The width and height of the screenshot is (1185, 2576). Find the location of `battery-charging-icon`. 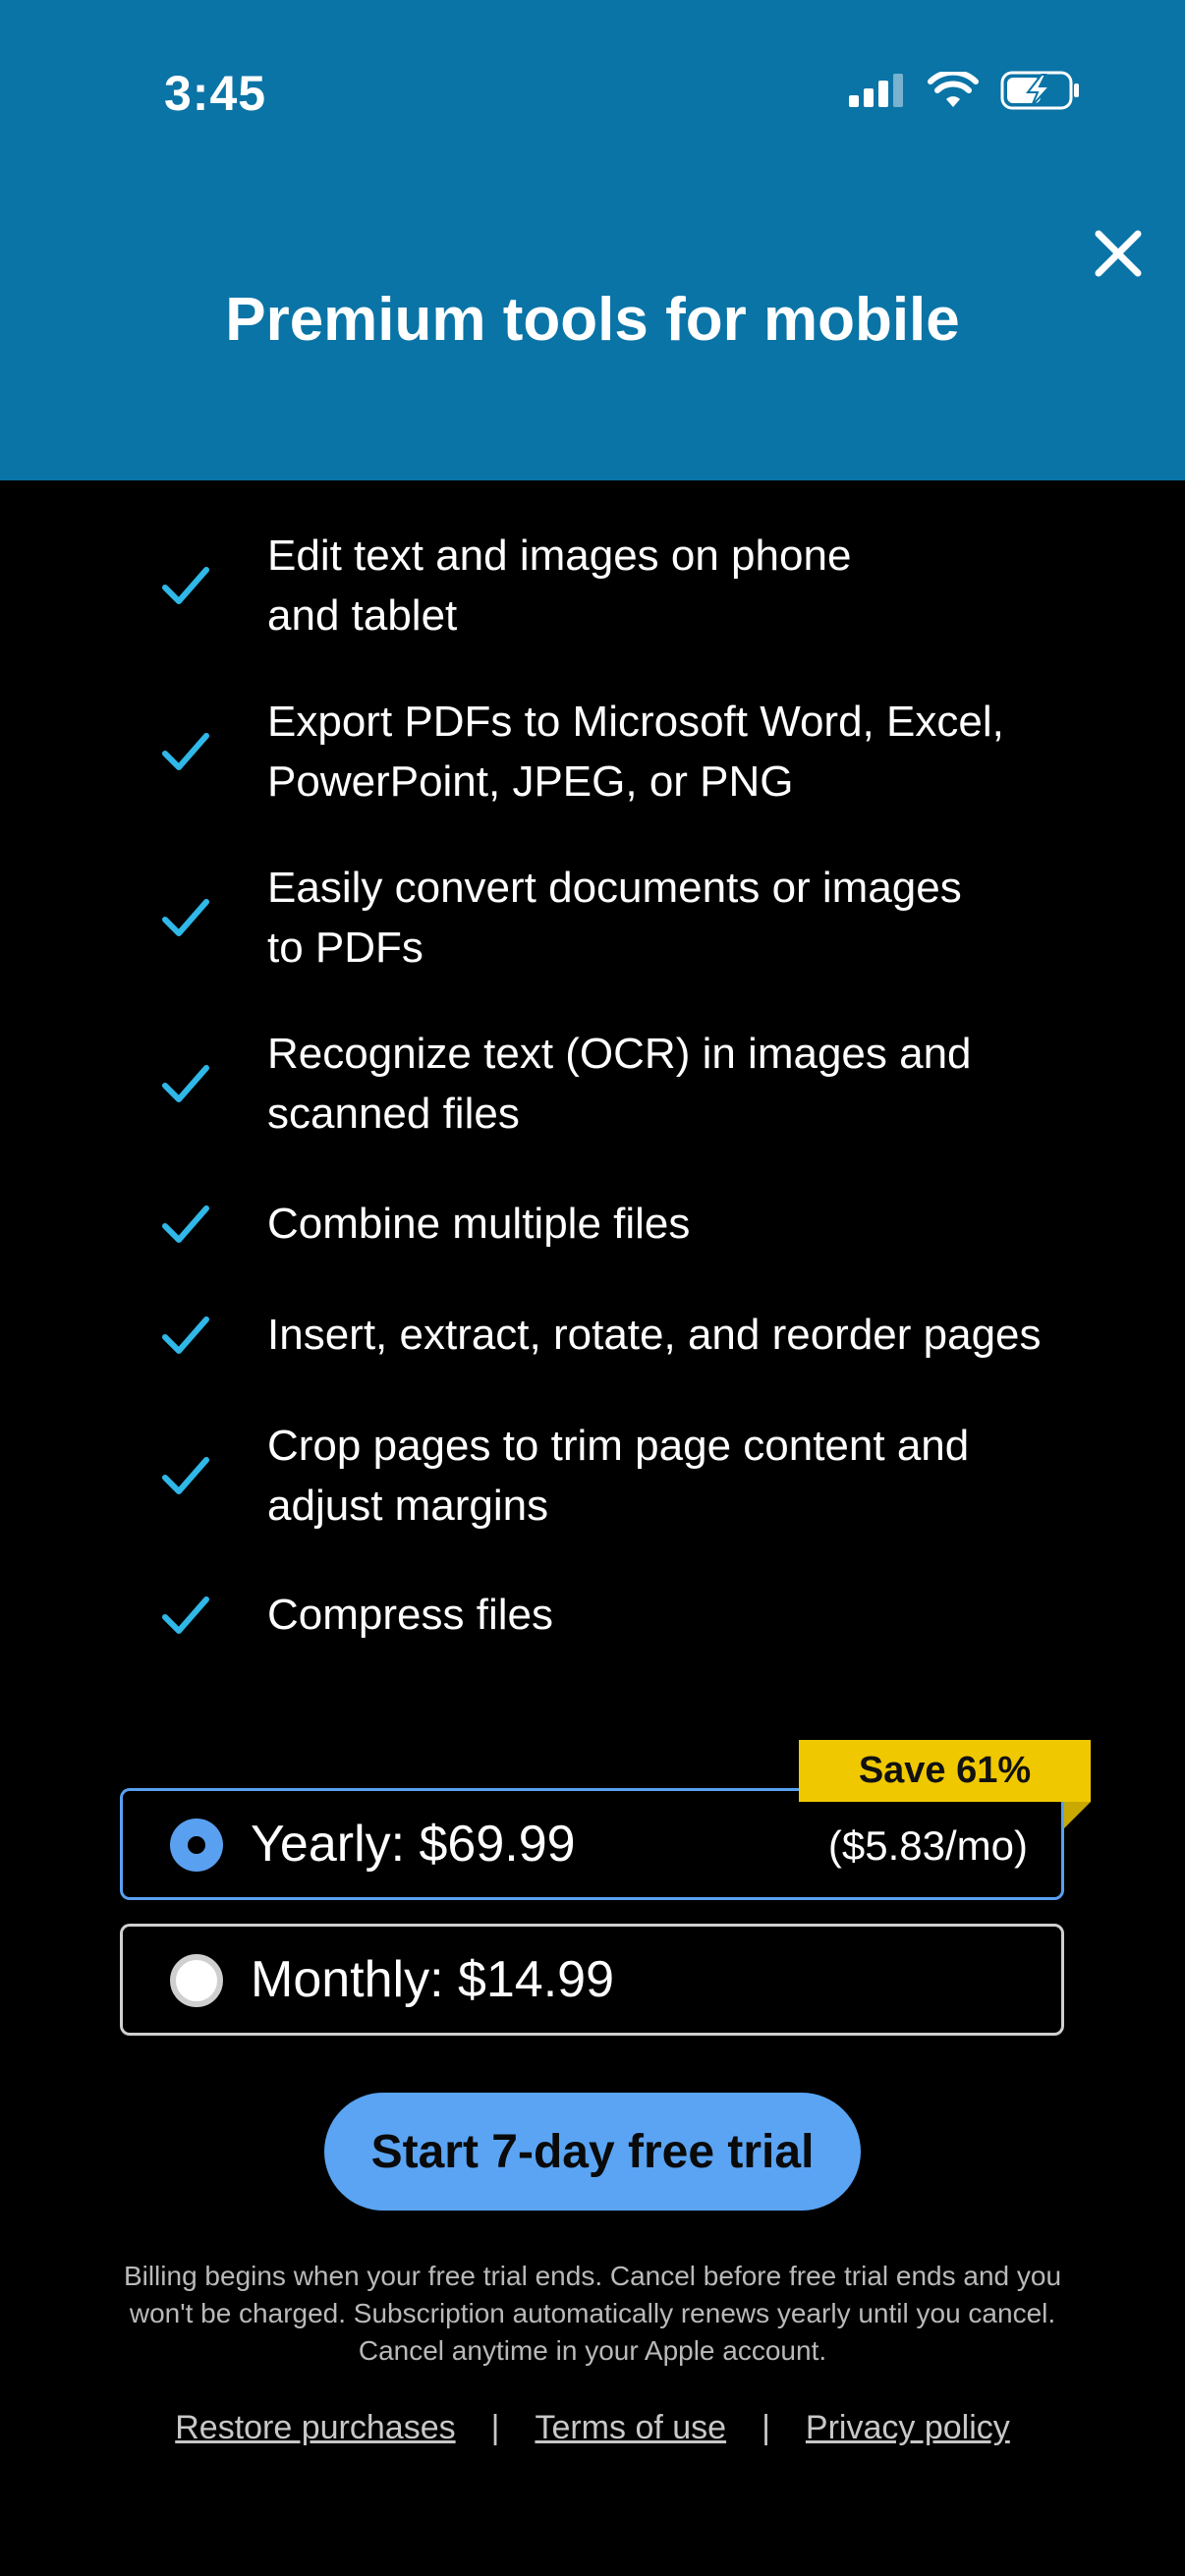

battery-charging-icon is located at coordinates (1040, 90).